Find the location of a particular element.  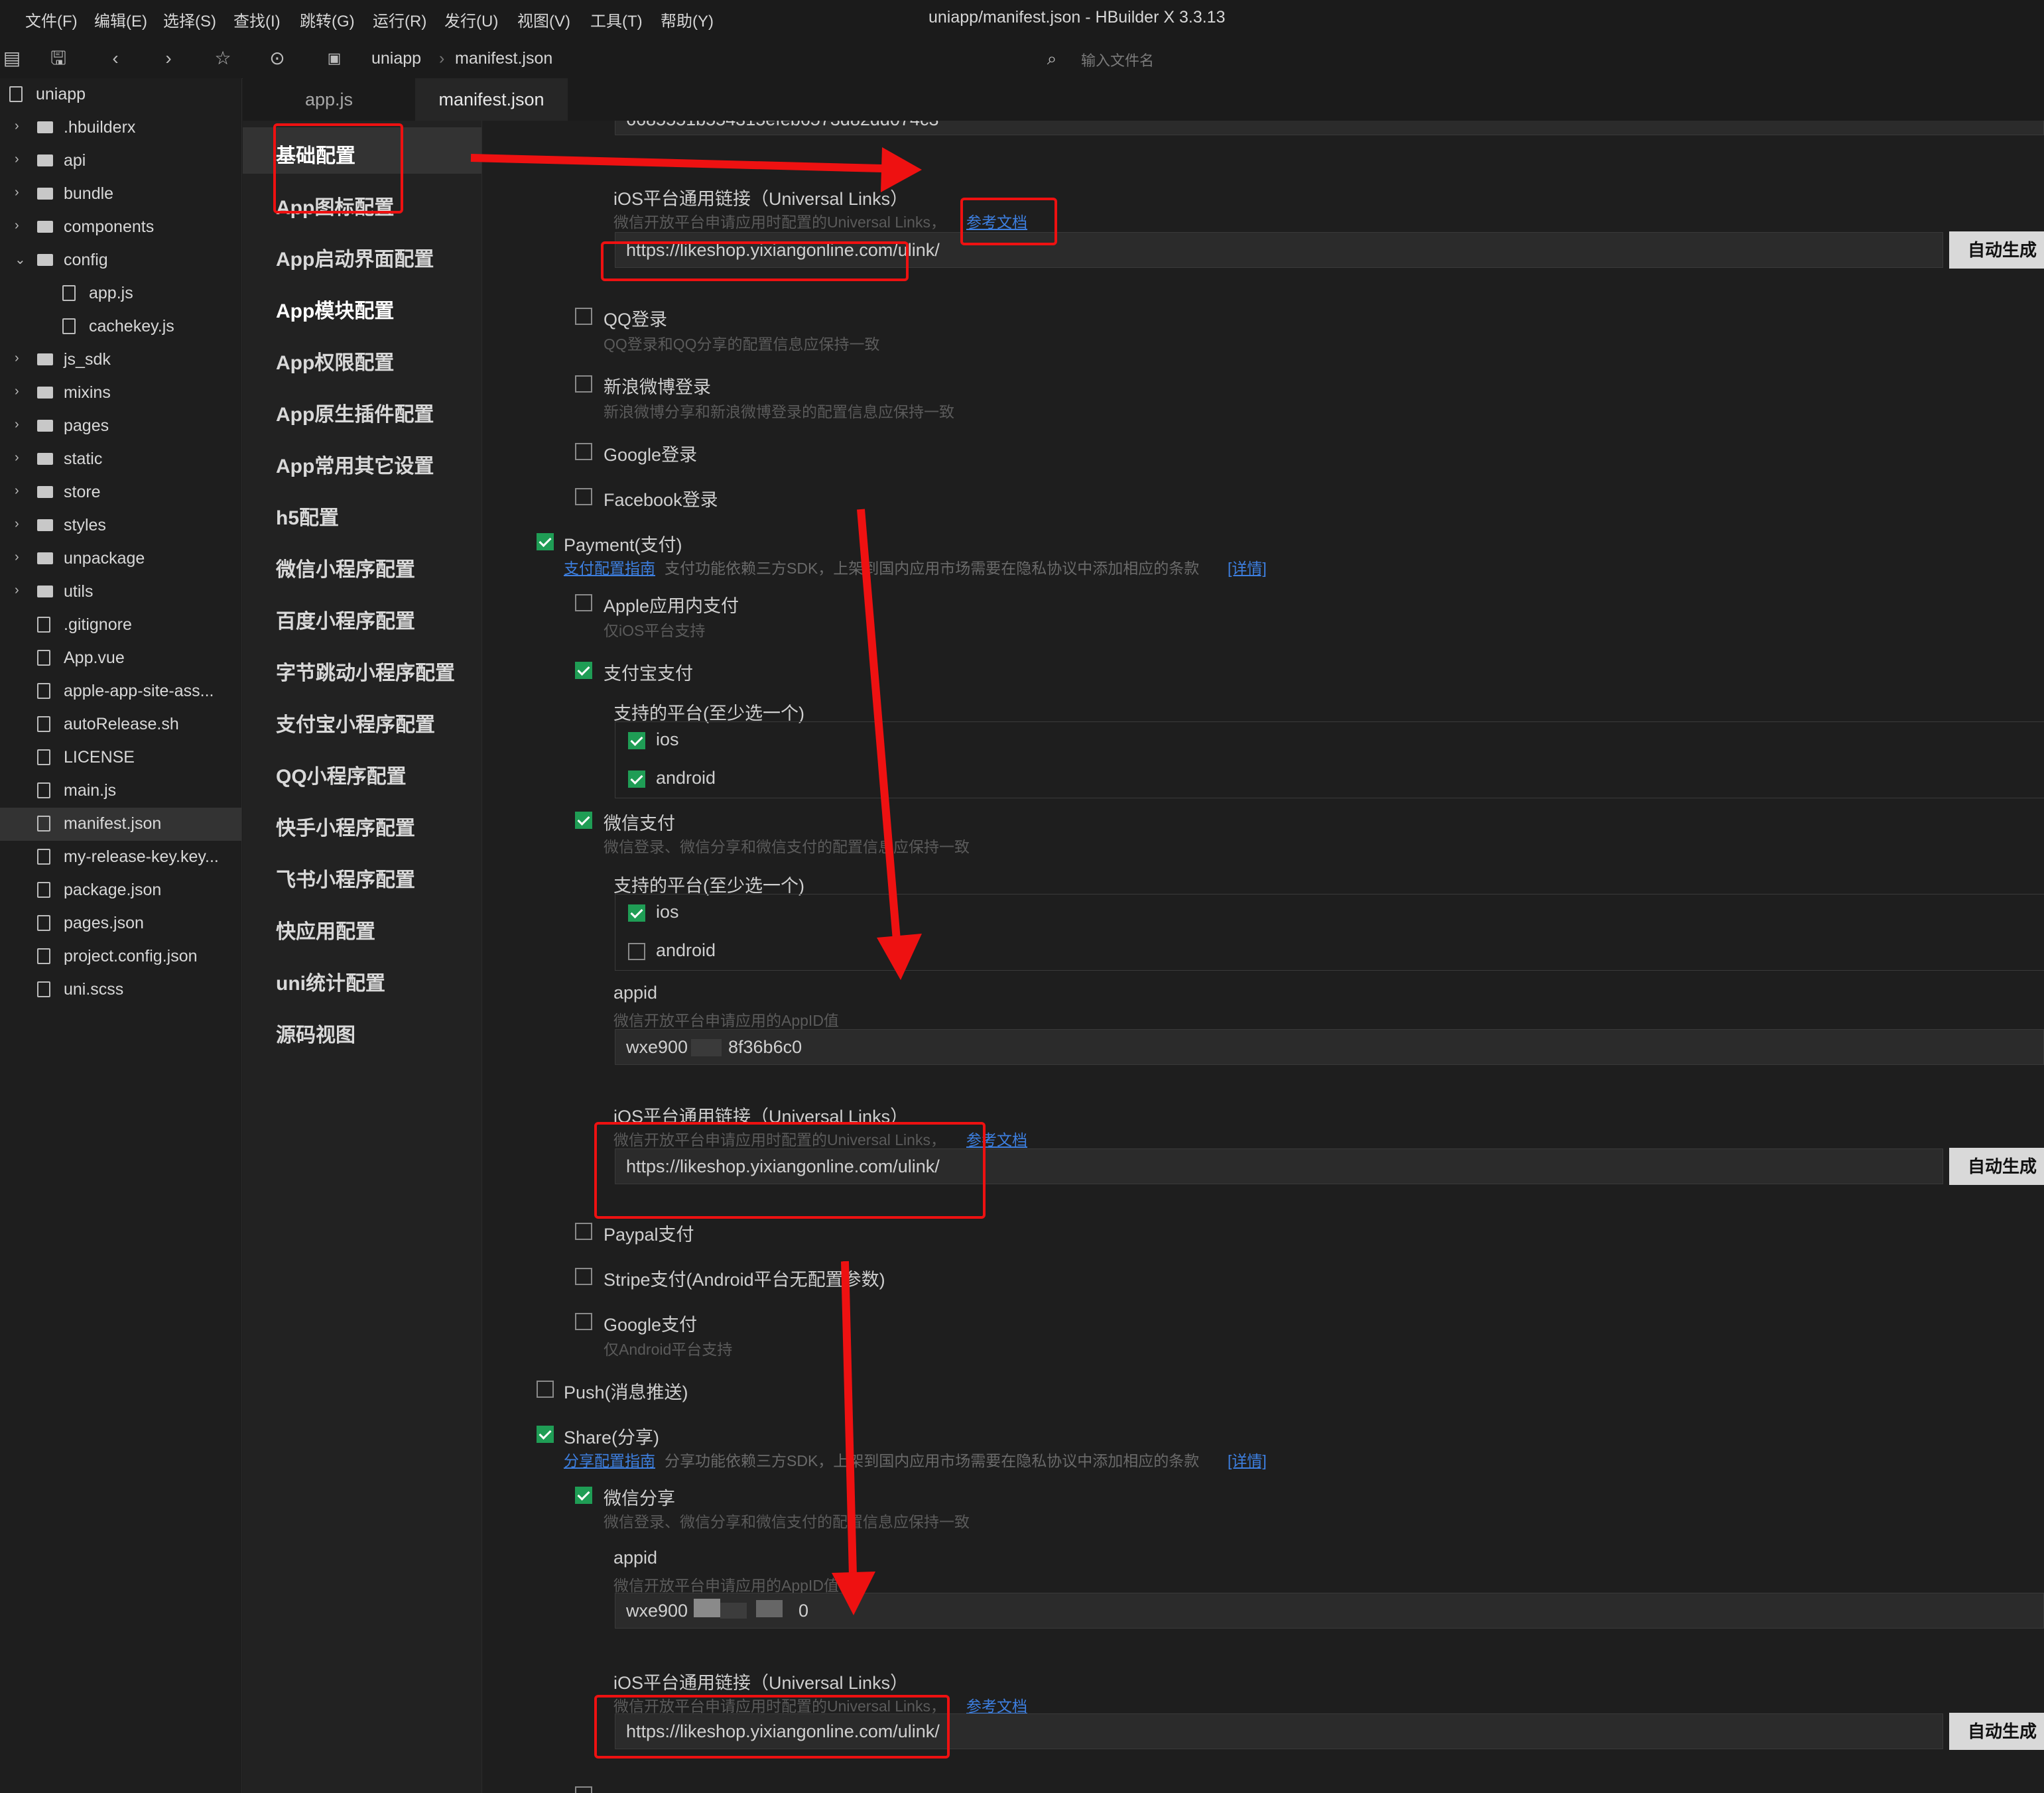

arrow-right-shaft is located at coordinates (676, 163).